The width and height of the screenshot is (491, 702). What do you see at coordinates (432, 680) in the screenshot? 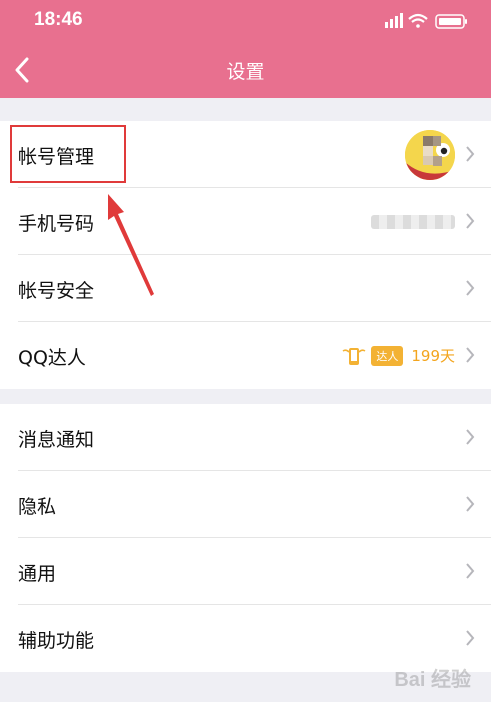
I see `watermark: Bai 经验` at bounding box center [432, 680].